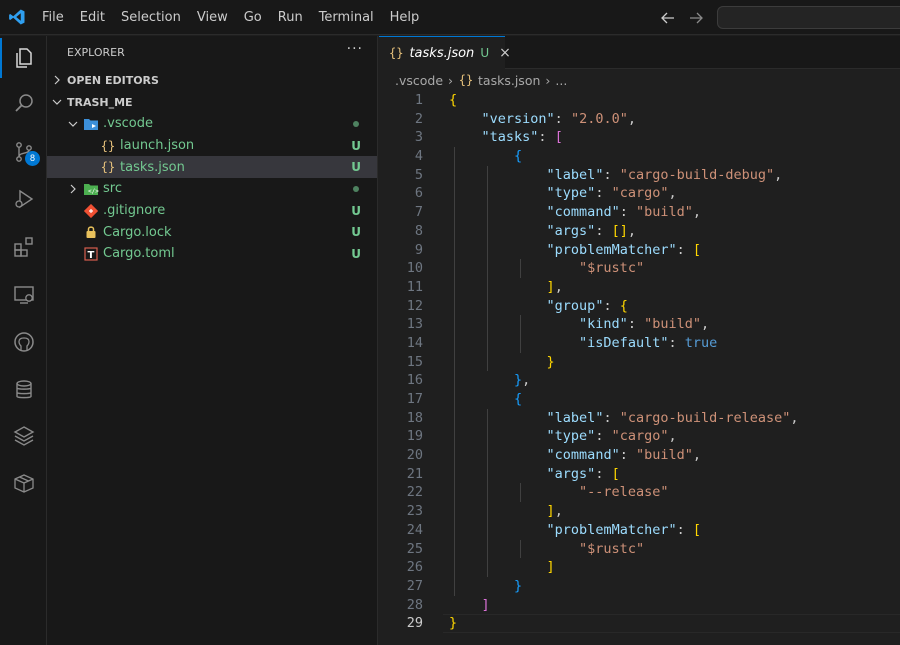 This screenshot has height=645, width=900. Describe the element at coordinates (639, 437) in the screenshot. I see `code-line: 19 "type": "cargo",` at that location.